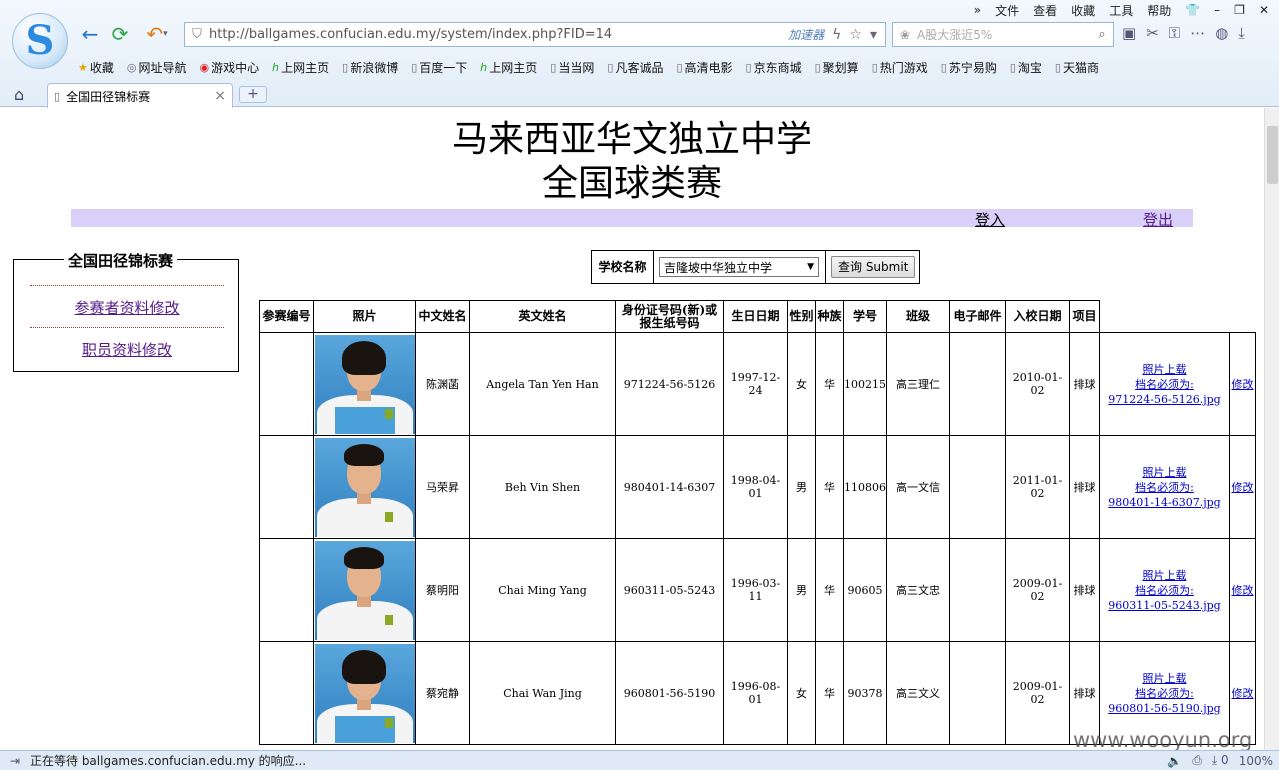 The image size is (1279, 770). I want to click on cn-cell: 蔡宛静, so click(442, 693).